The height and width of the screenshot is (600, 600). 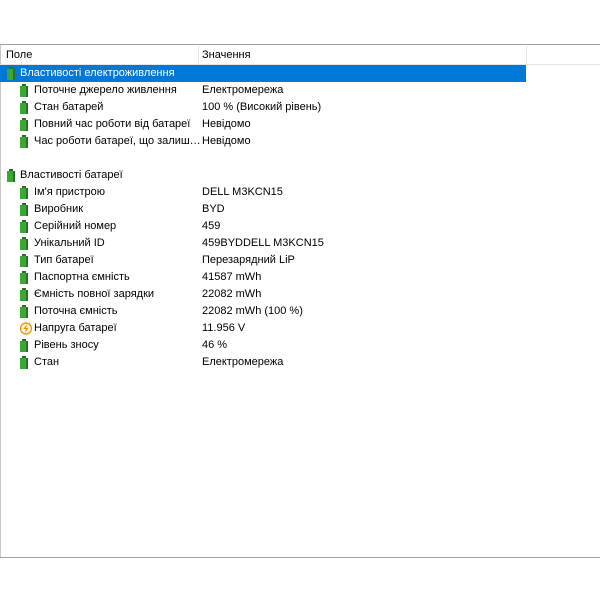 What do you see at coordinates (19, 55) in the screenshot?
I see `column-header-field: Поле` at bounding box center [19, 55].